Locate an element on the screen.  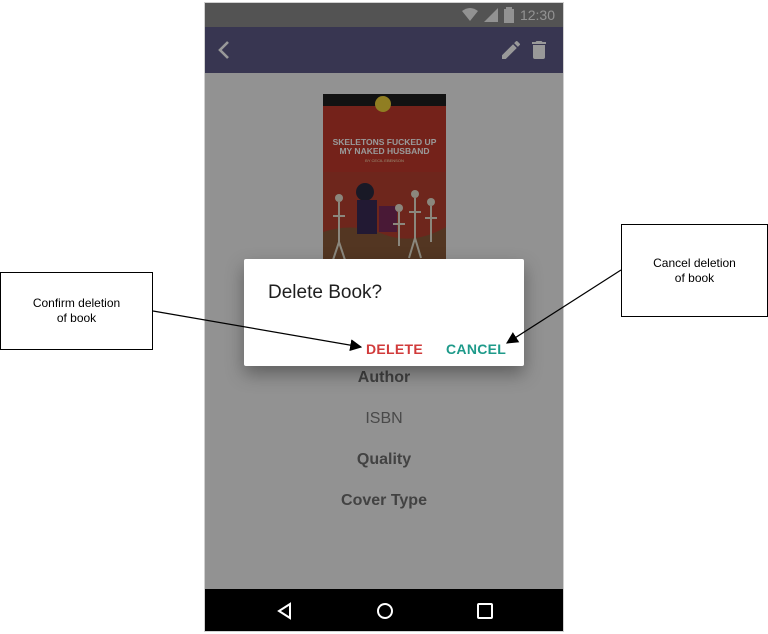
callout-cancel-deletion: Cancel deletion of book is located at coordinates (694, 270).